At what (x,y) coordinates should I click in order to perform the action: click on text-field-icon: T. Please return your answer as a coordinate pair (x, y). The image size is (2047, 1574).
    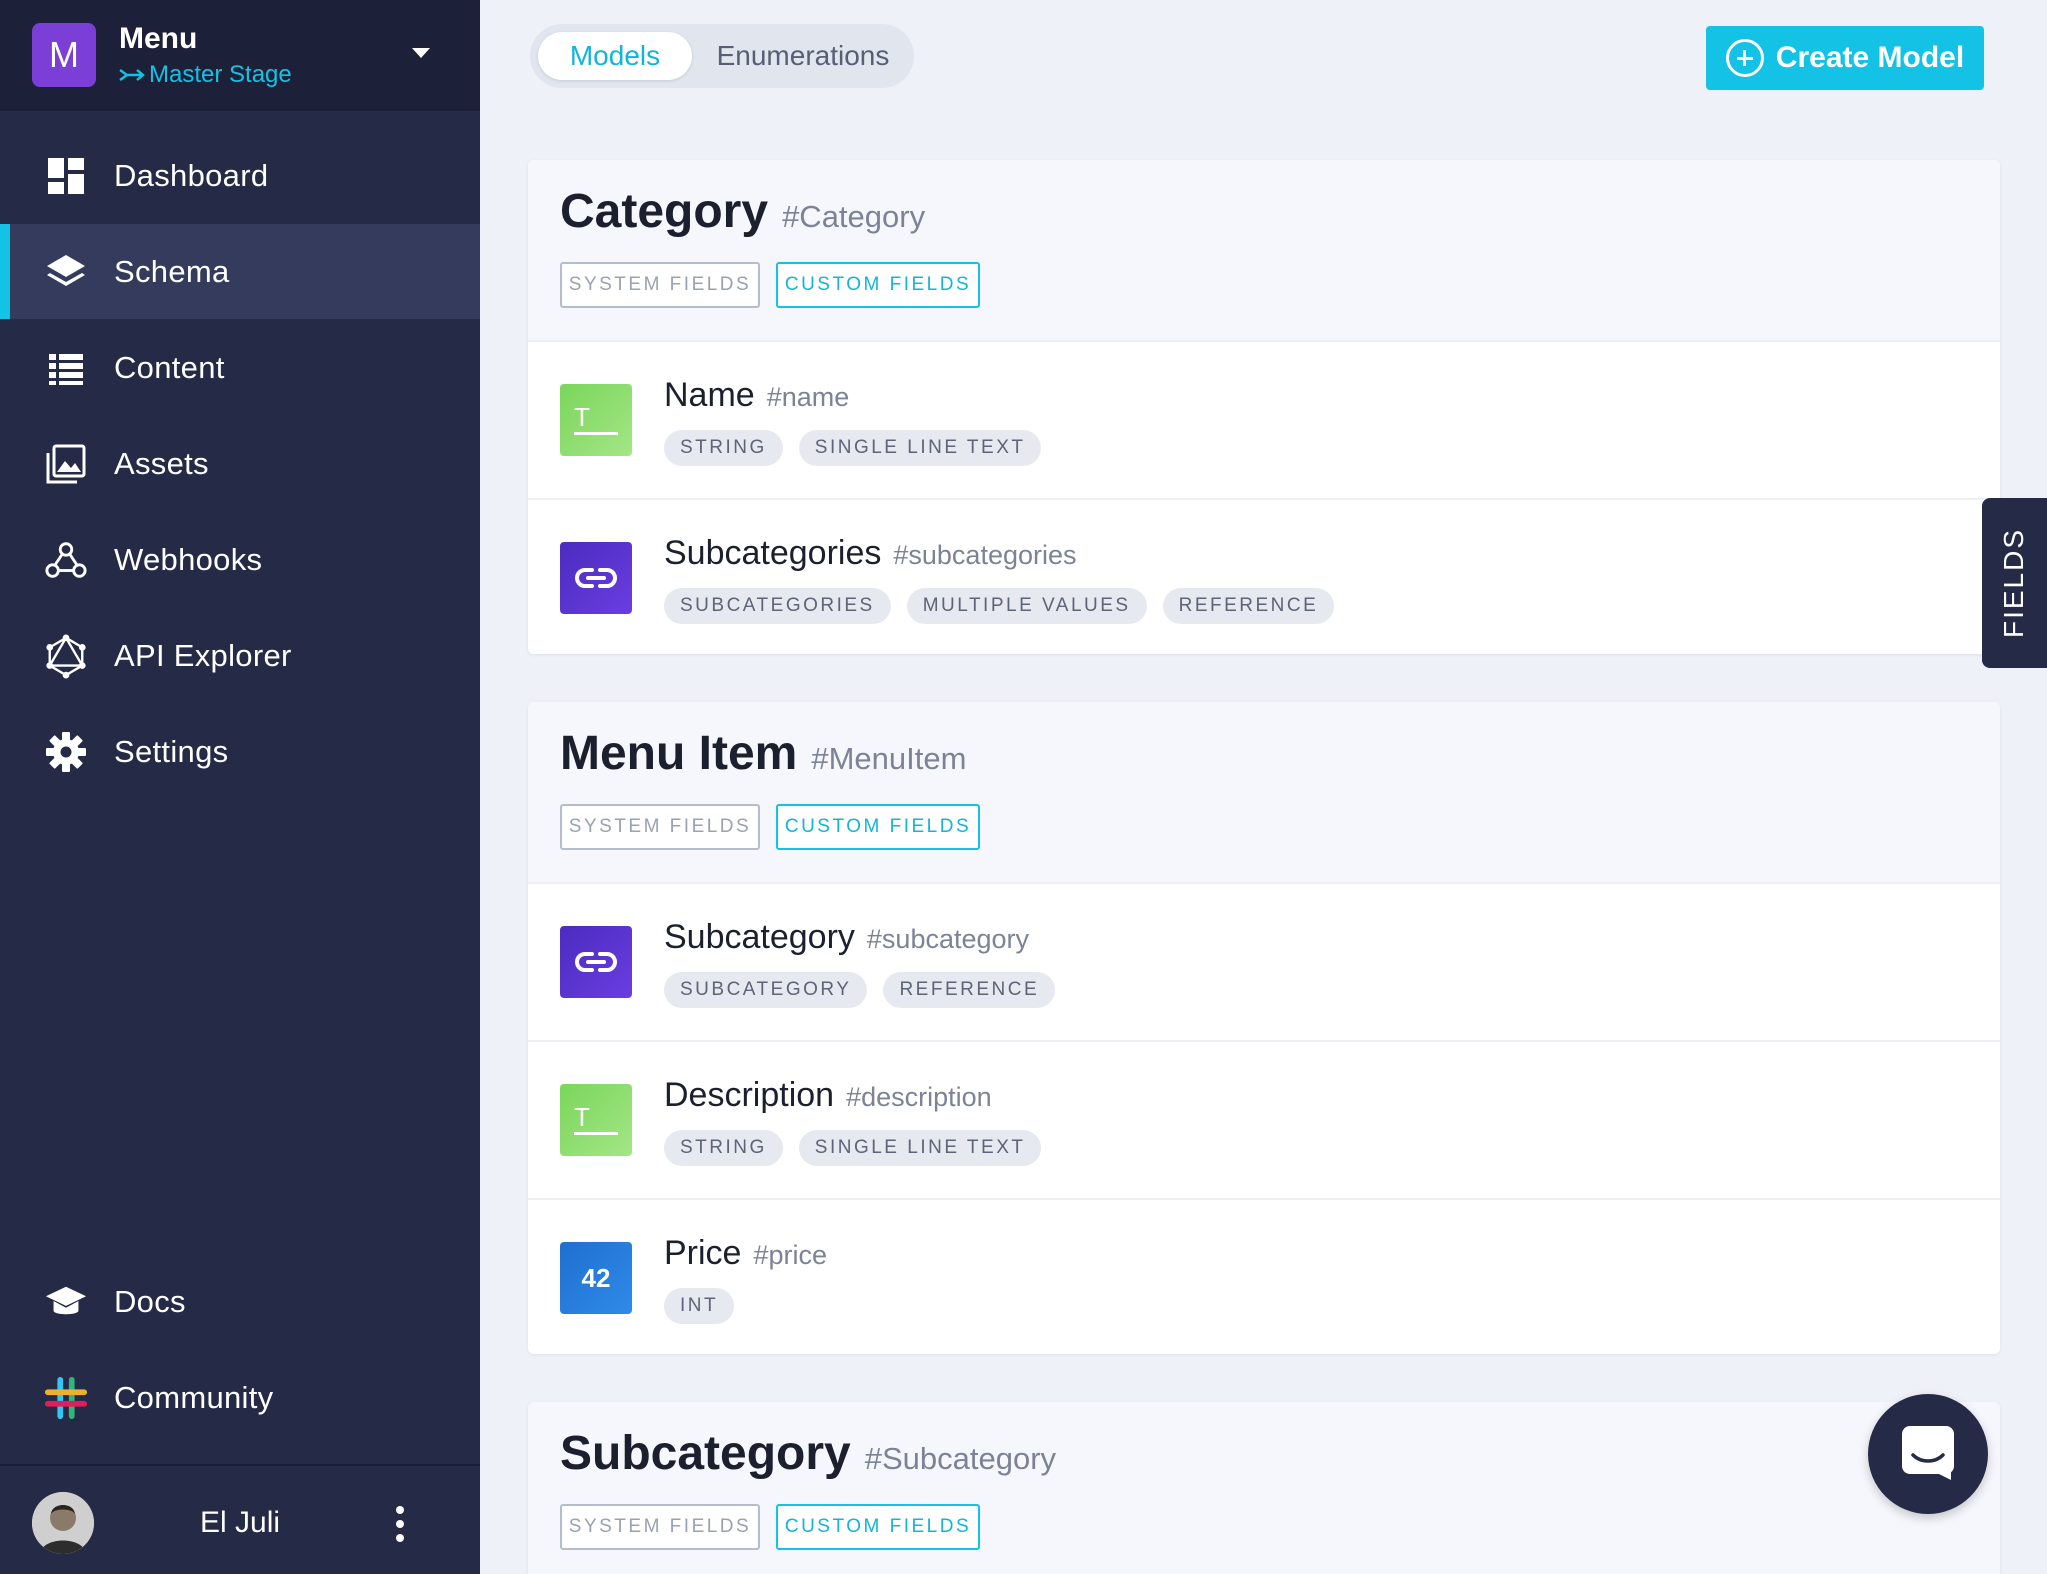
    Looking at the image, I should click on (596, 1120).